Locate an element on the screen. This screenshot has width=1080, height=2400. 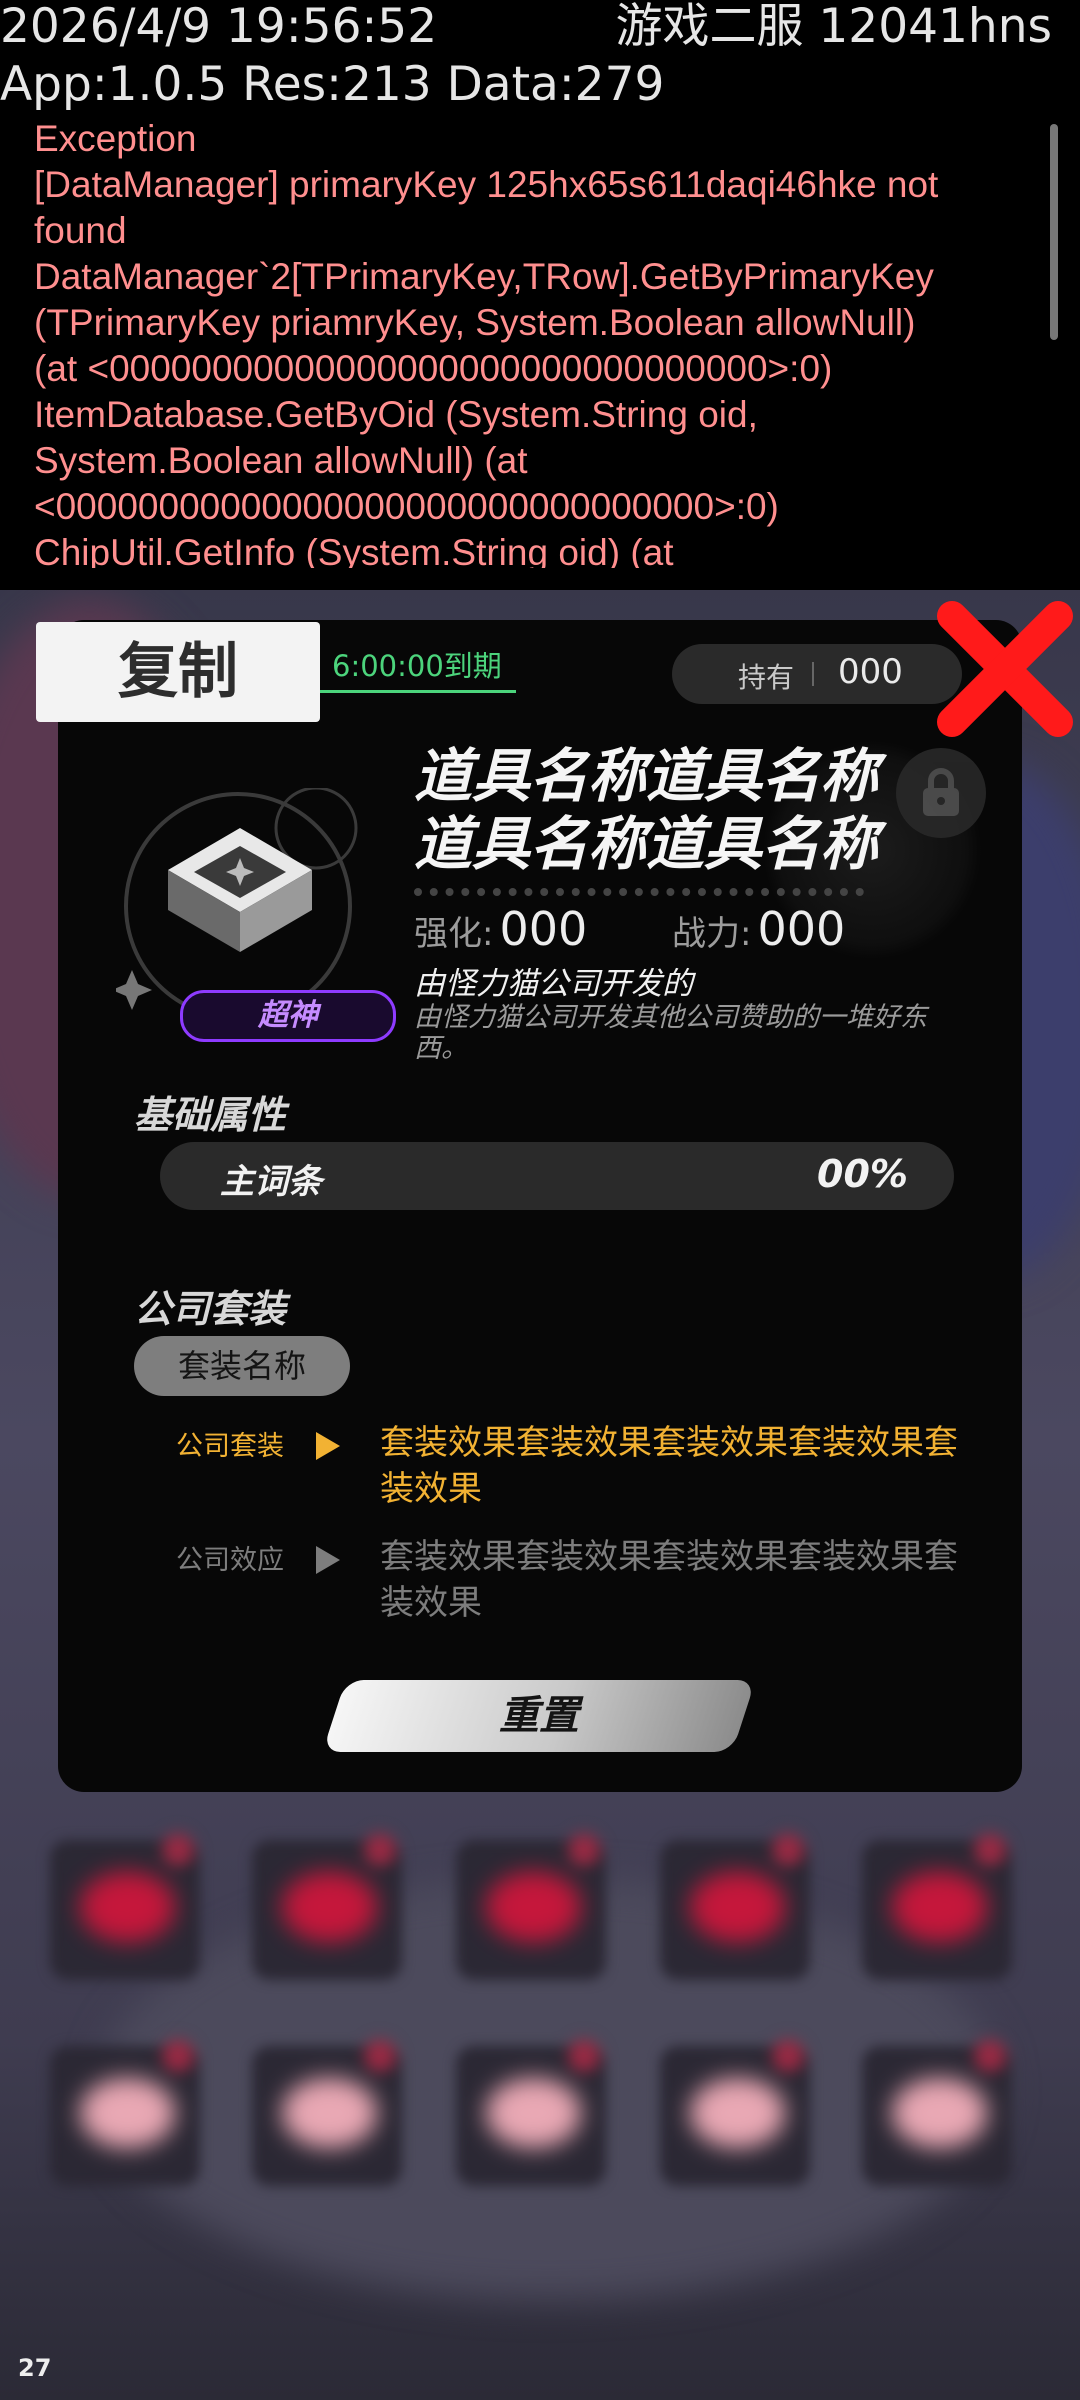
set-name-tag: 套装名称 is located at coordinates (242, 1366).